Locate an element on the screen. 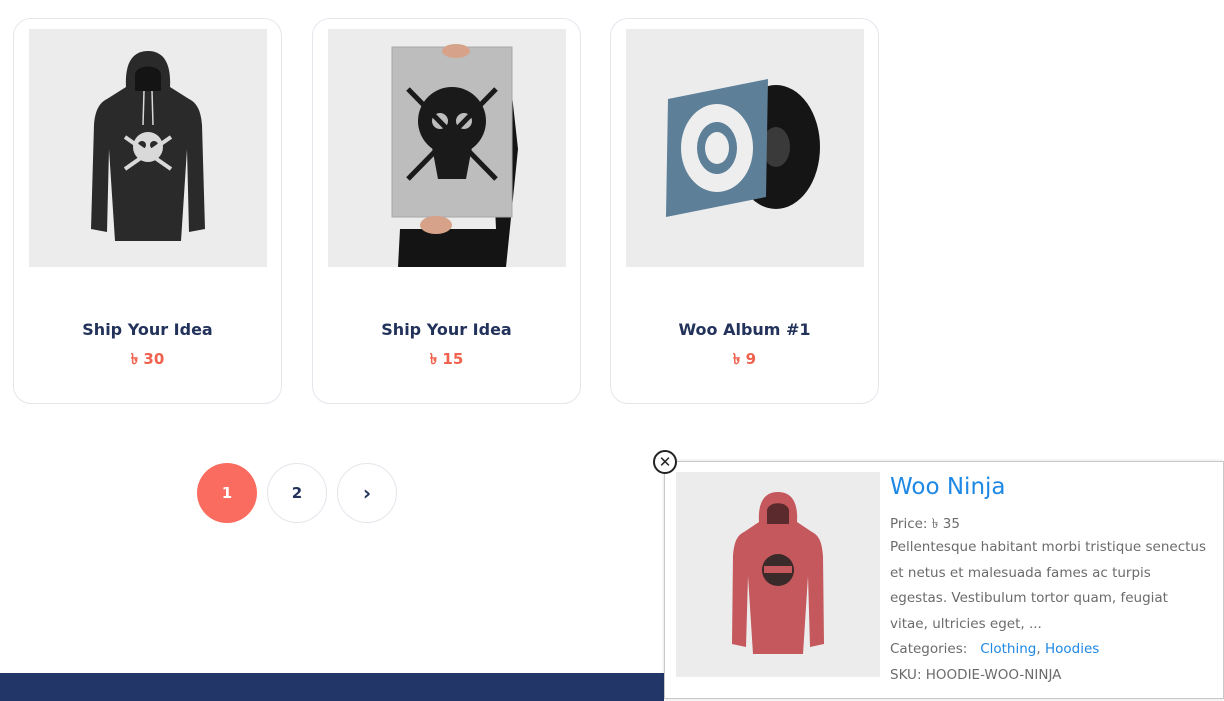  popup-price: Price: ৳ 35 is located at coordinates (925, 524).